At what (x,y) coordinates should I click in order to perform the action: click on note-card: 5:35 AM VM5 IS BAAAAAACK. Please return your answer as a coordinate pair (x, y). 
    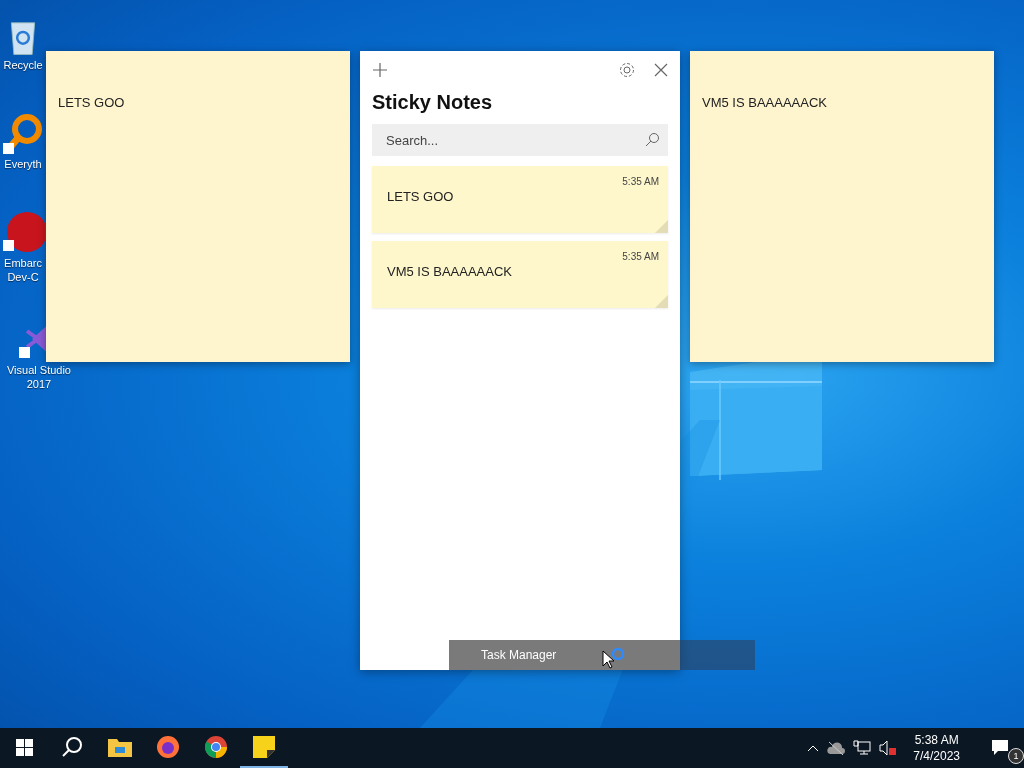
    Looking at the image, I should click on (520, 274).